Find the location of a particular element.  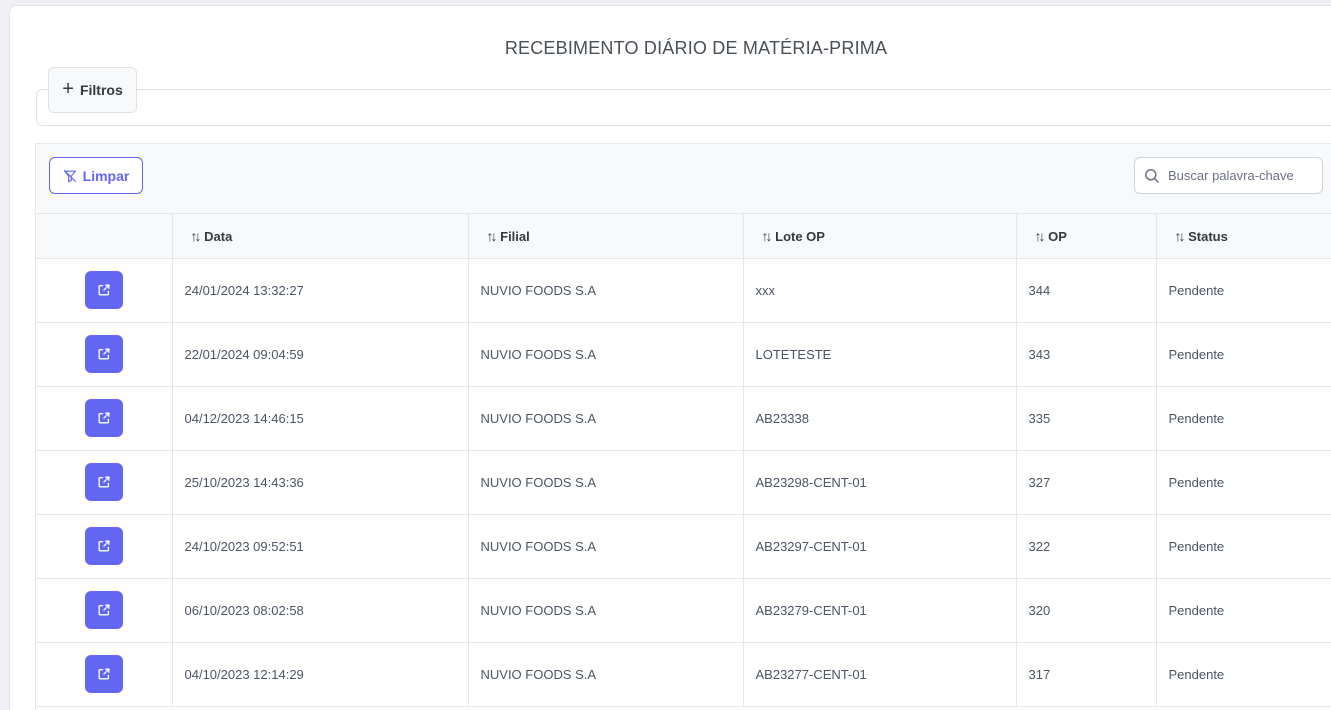

column-header-lote-op: ↑↓ Lote OP is located at coordinates (880, 236).